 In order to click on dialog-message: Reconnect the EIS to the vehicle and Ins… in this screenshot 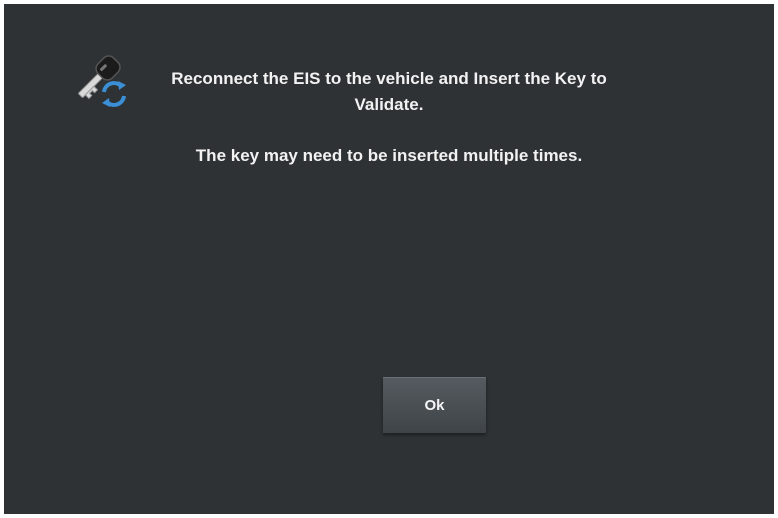, I will do `click(389, 117)`.